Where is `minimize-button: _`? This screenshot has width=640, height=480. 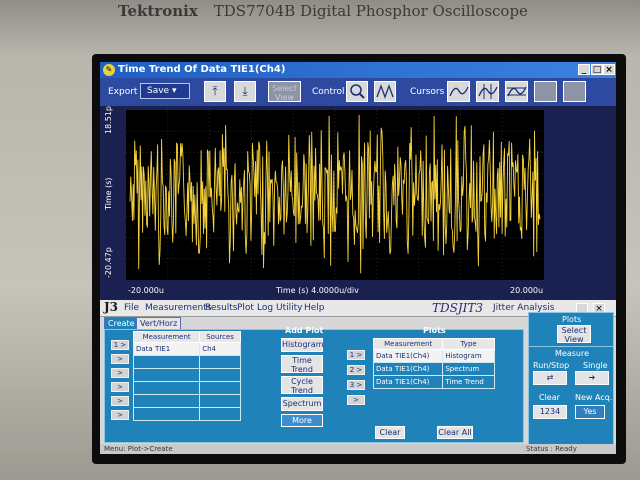
minimize-button: _ is located at coordinates (584, 69).